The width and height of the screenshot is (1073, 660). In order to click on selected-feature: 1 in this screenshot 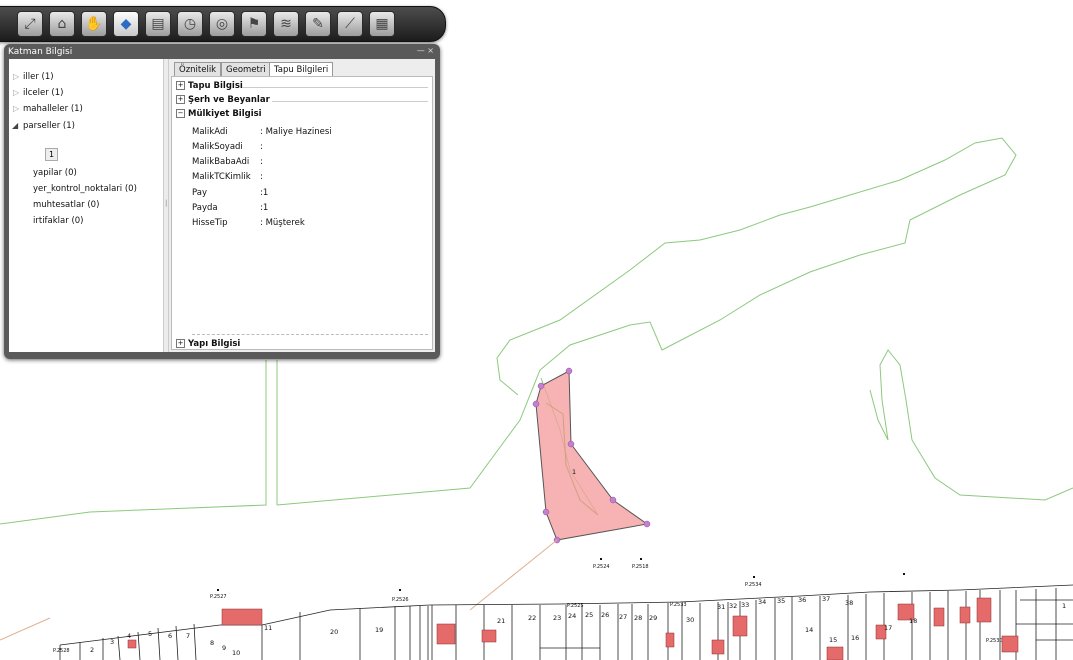, I will do `click(51, 154)`.